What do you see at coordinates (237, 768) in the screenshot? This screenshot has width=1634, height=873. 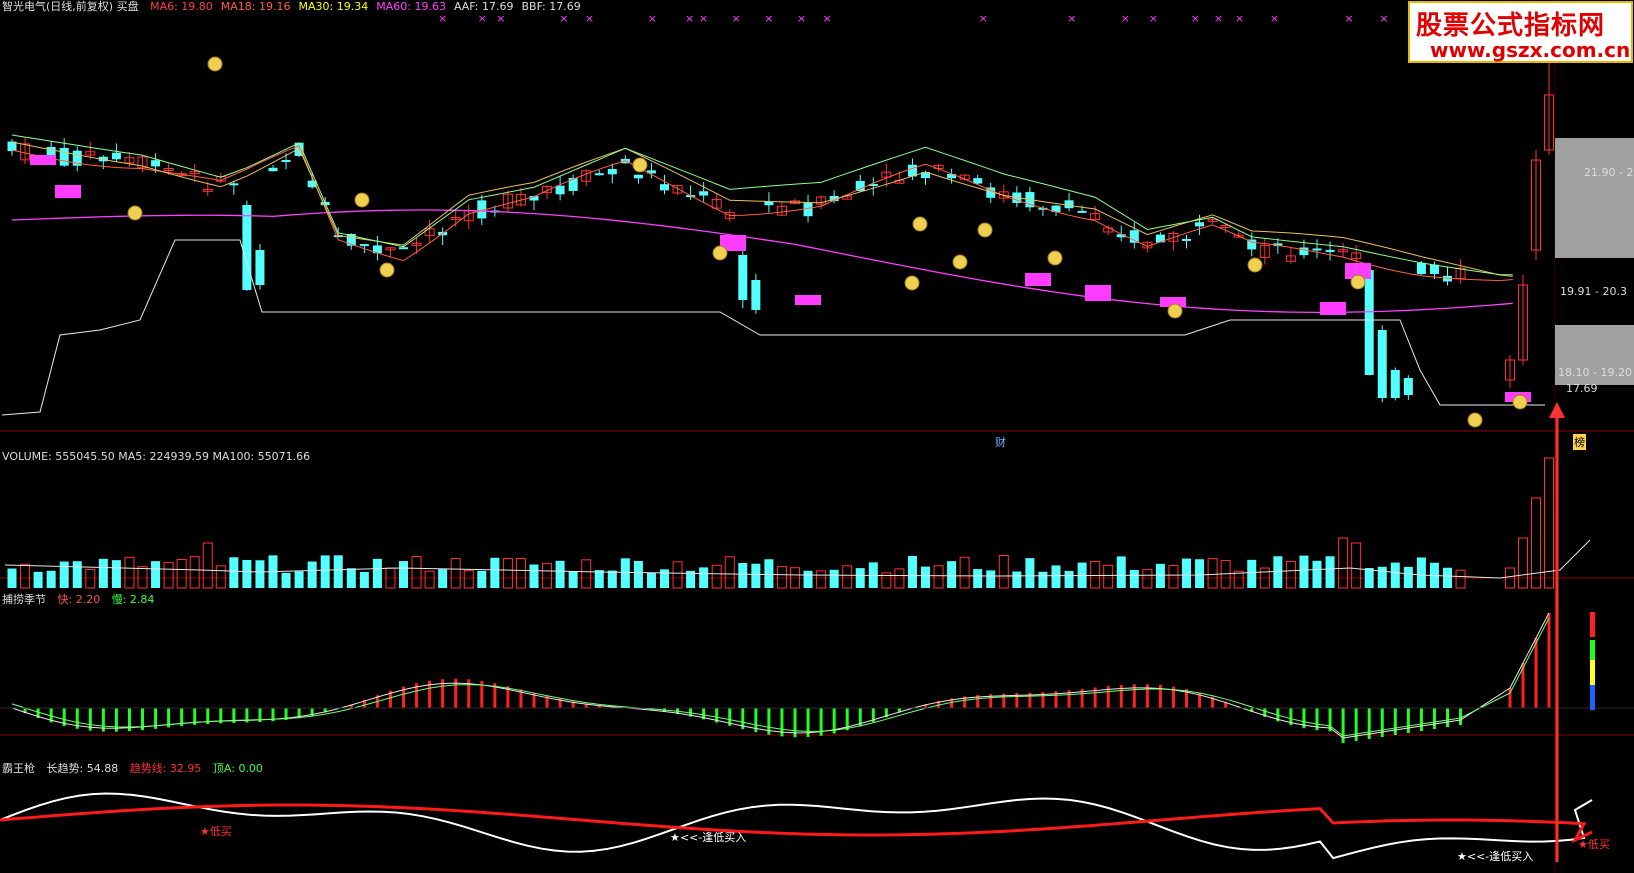 I see `bawang-top: 顶A: 0.00` at bounding box center [237, 768].